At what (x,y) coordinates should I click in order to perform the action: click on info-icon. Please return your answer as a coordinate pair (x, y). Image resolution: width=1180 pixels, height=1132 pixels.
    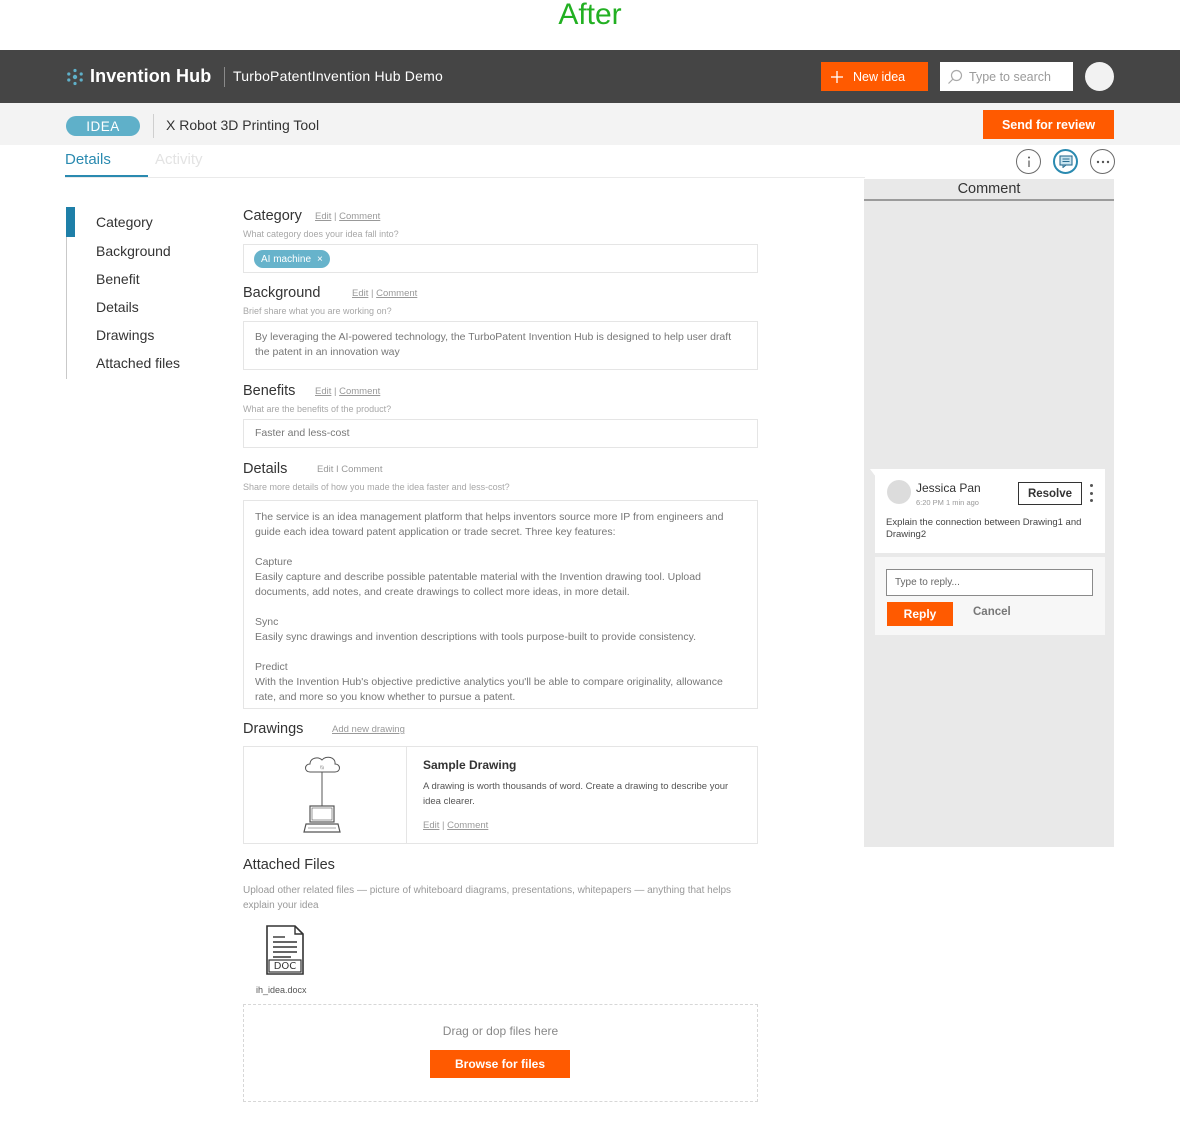
    Looking at the image, I should click on (1028, 161).